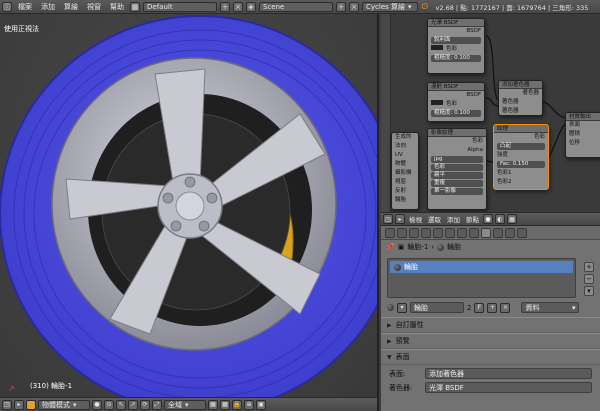 This screenshot has width=600, height=411. Describe the element at coordinates (397, 373) in the screenshot. I see `surface-label: 表面:` at that location.